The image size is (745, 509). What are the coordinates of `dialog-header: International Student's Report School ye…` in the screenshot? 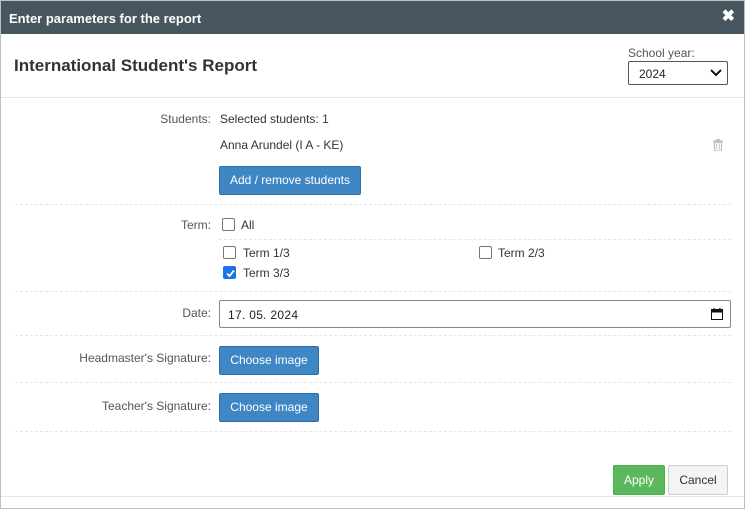 It's located at (372, 66).